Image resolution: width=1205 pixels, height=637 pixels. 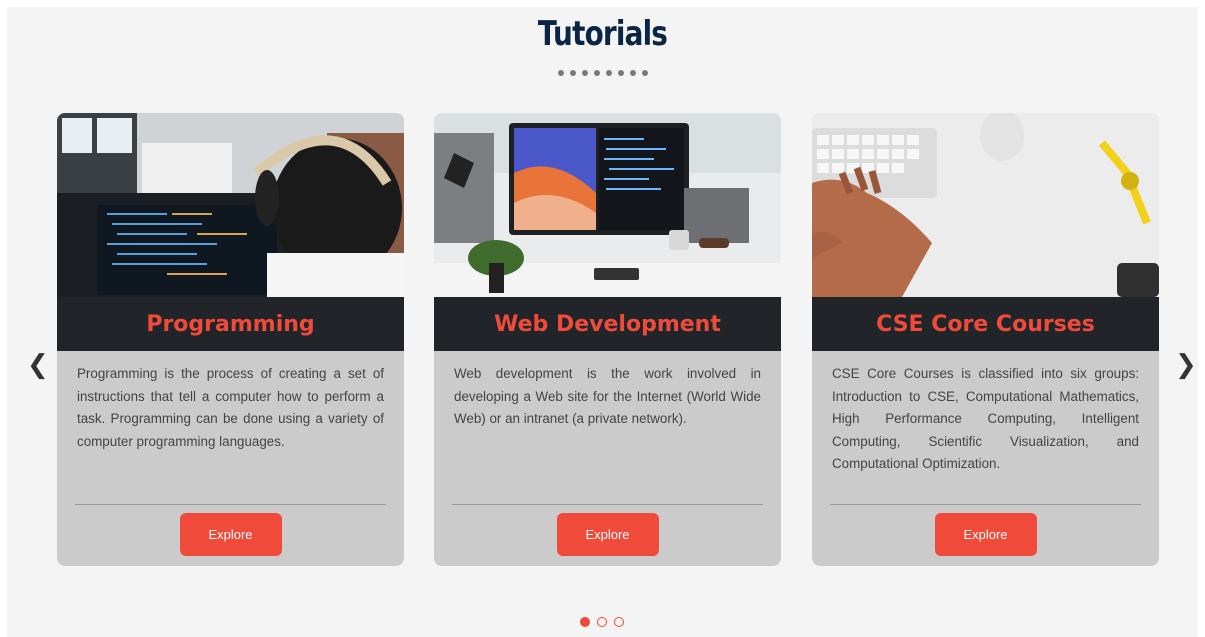 What do you see at coordinates (602, 34) in the screenshot?
I see `section-title: Tutorials` at bounding box center [602, 34].